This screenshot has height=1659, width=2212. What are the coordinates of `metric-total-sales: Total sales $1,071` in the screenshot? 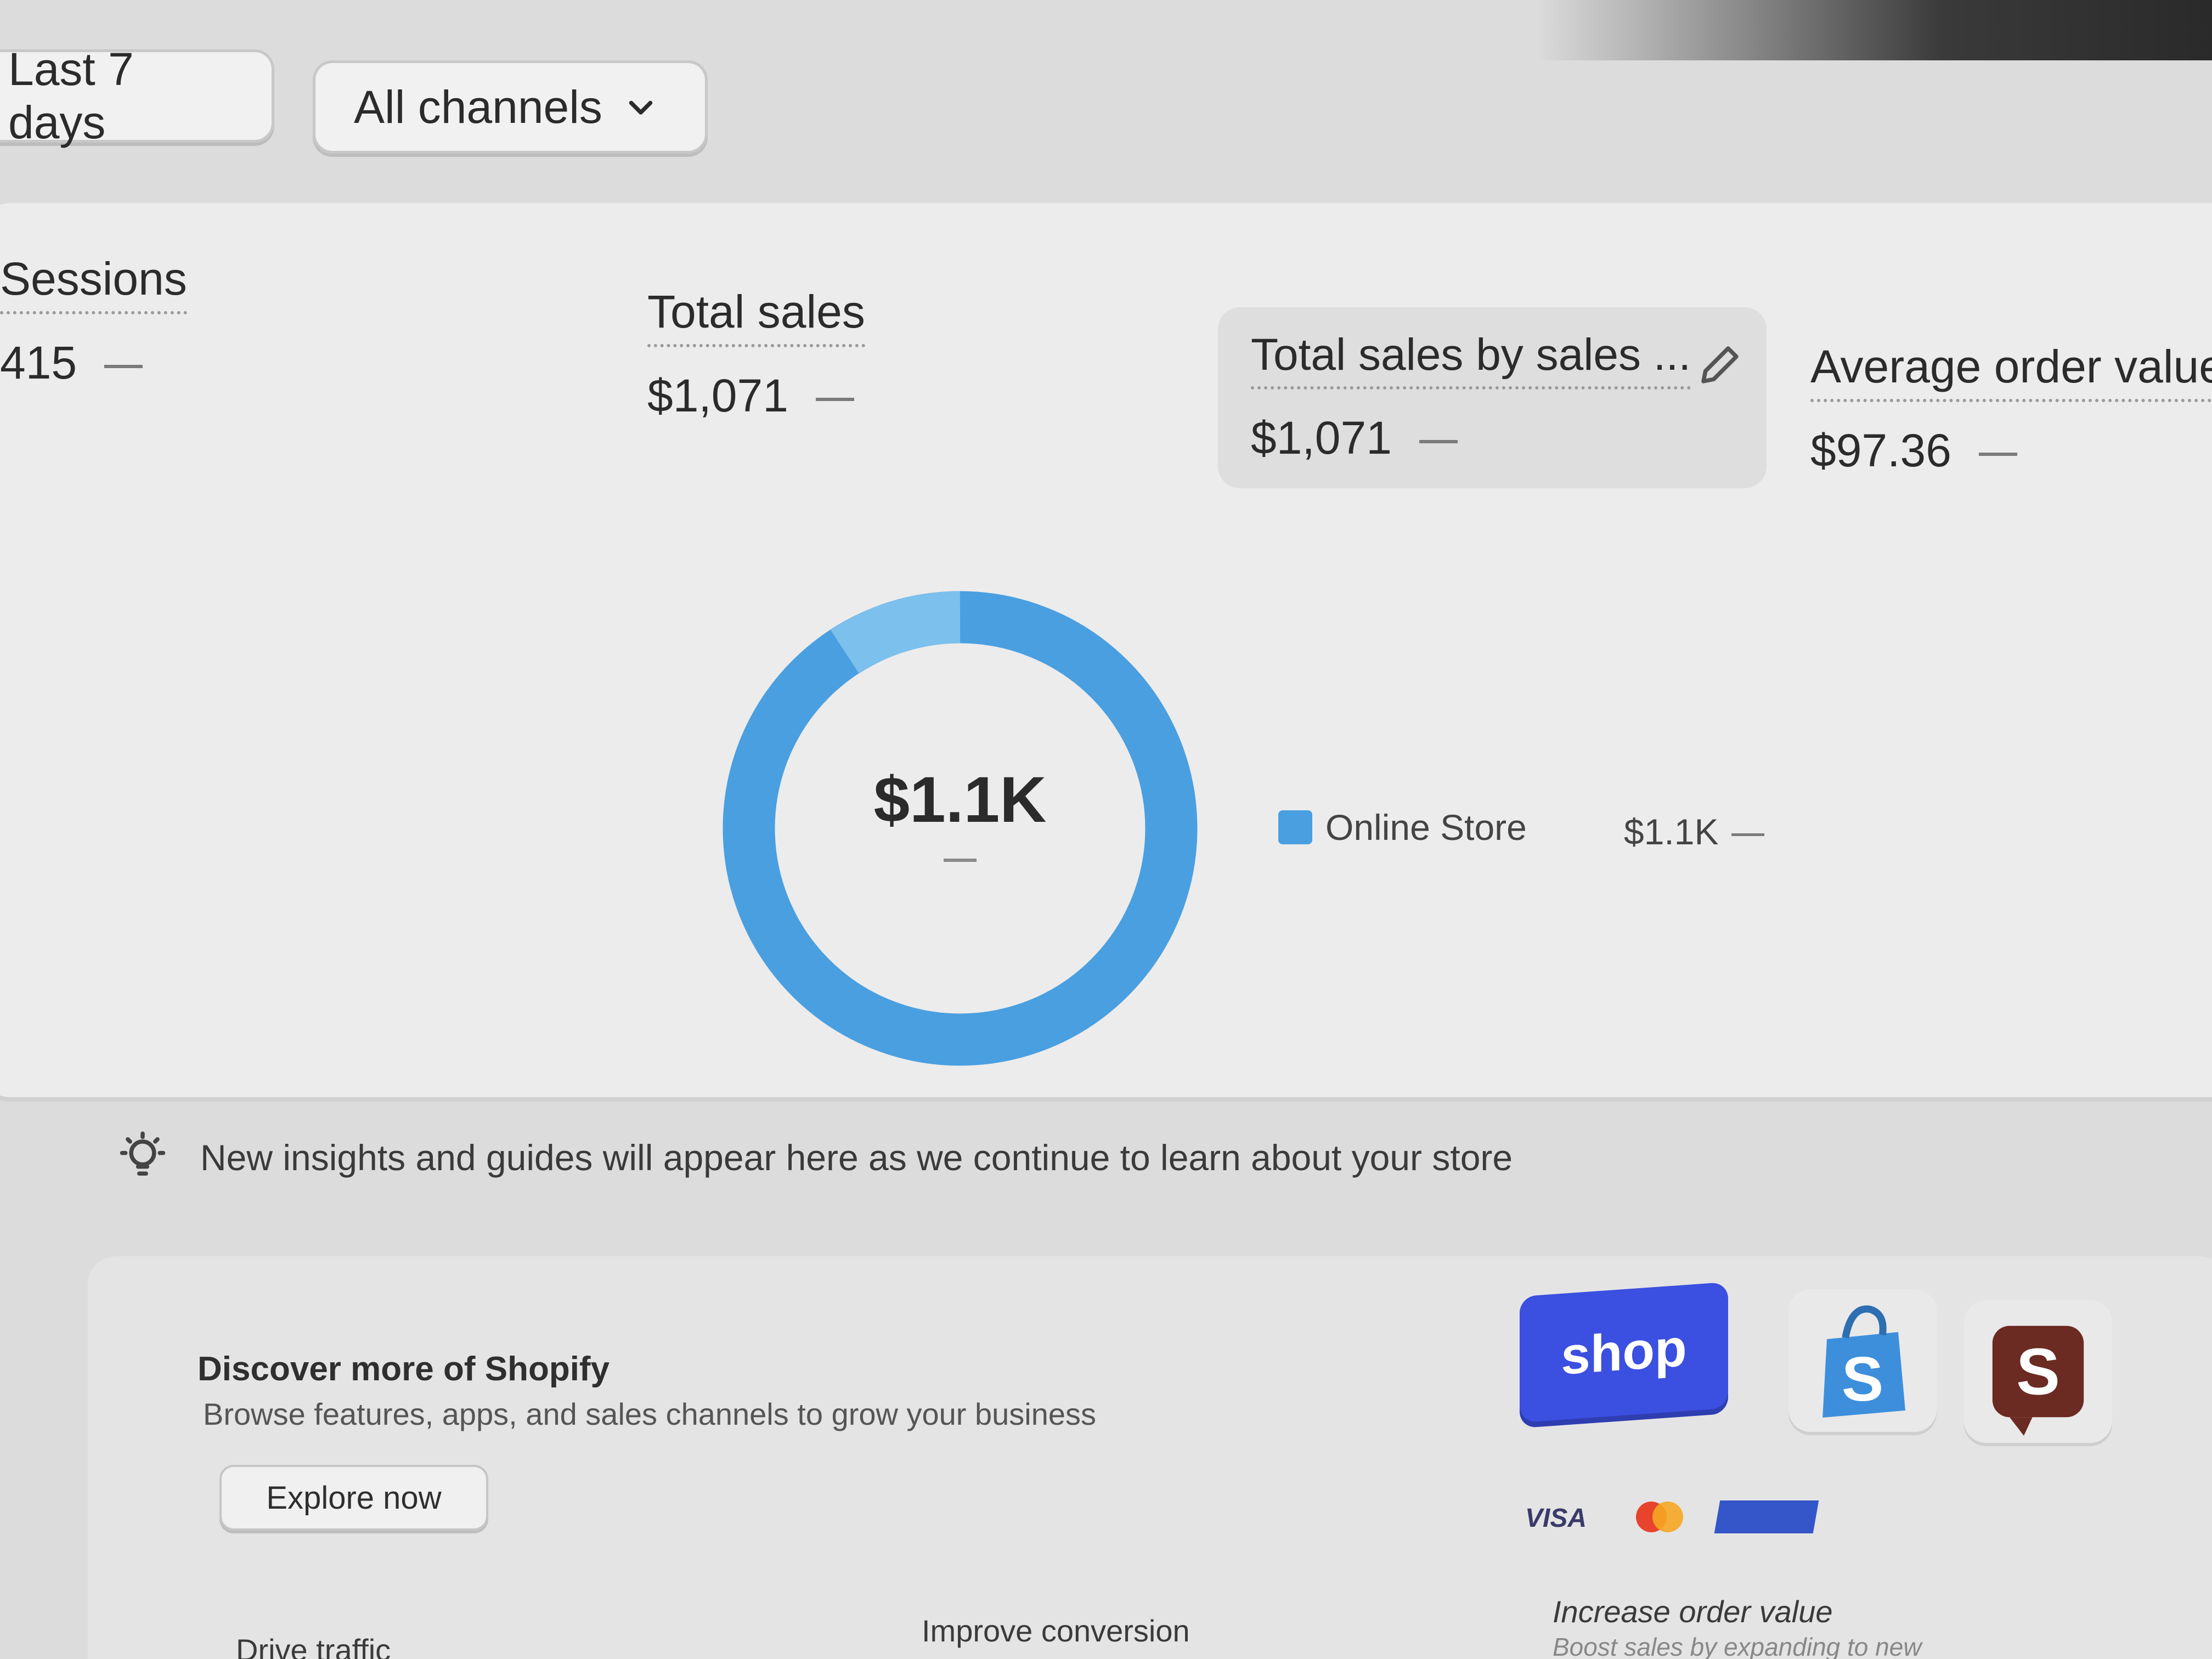 It's located at (756, 353).